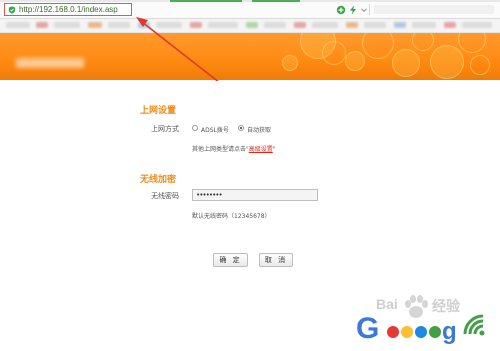  Describe the element at coordinates (407, 332) in the screenshot. I see `yellow-dot` at that location.